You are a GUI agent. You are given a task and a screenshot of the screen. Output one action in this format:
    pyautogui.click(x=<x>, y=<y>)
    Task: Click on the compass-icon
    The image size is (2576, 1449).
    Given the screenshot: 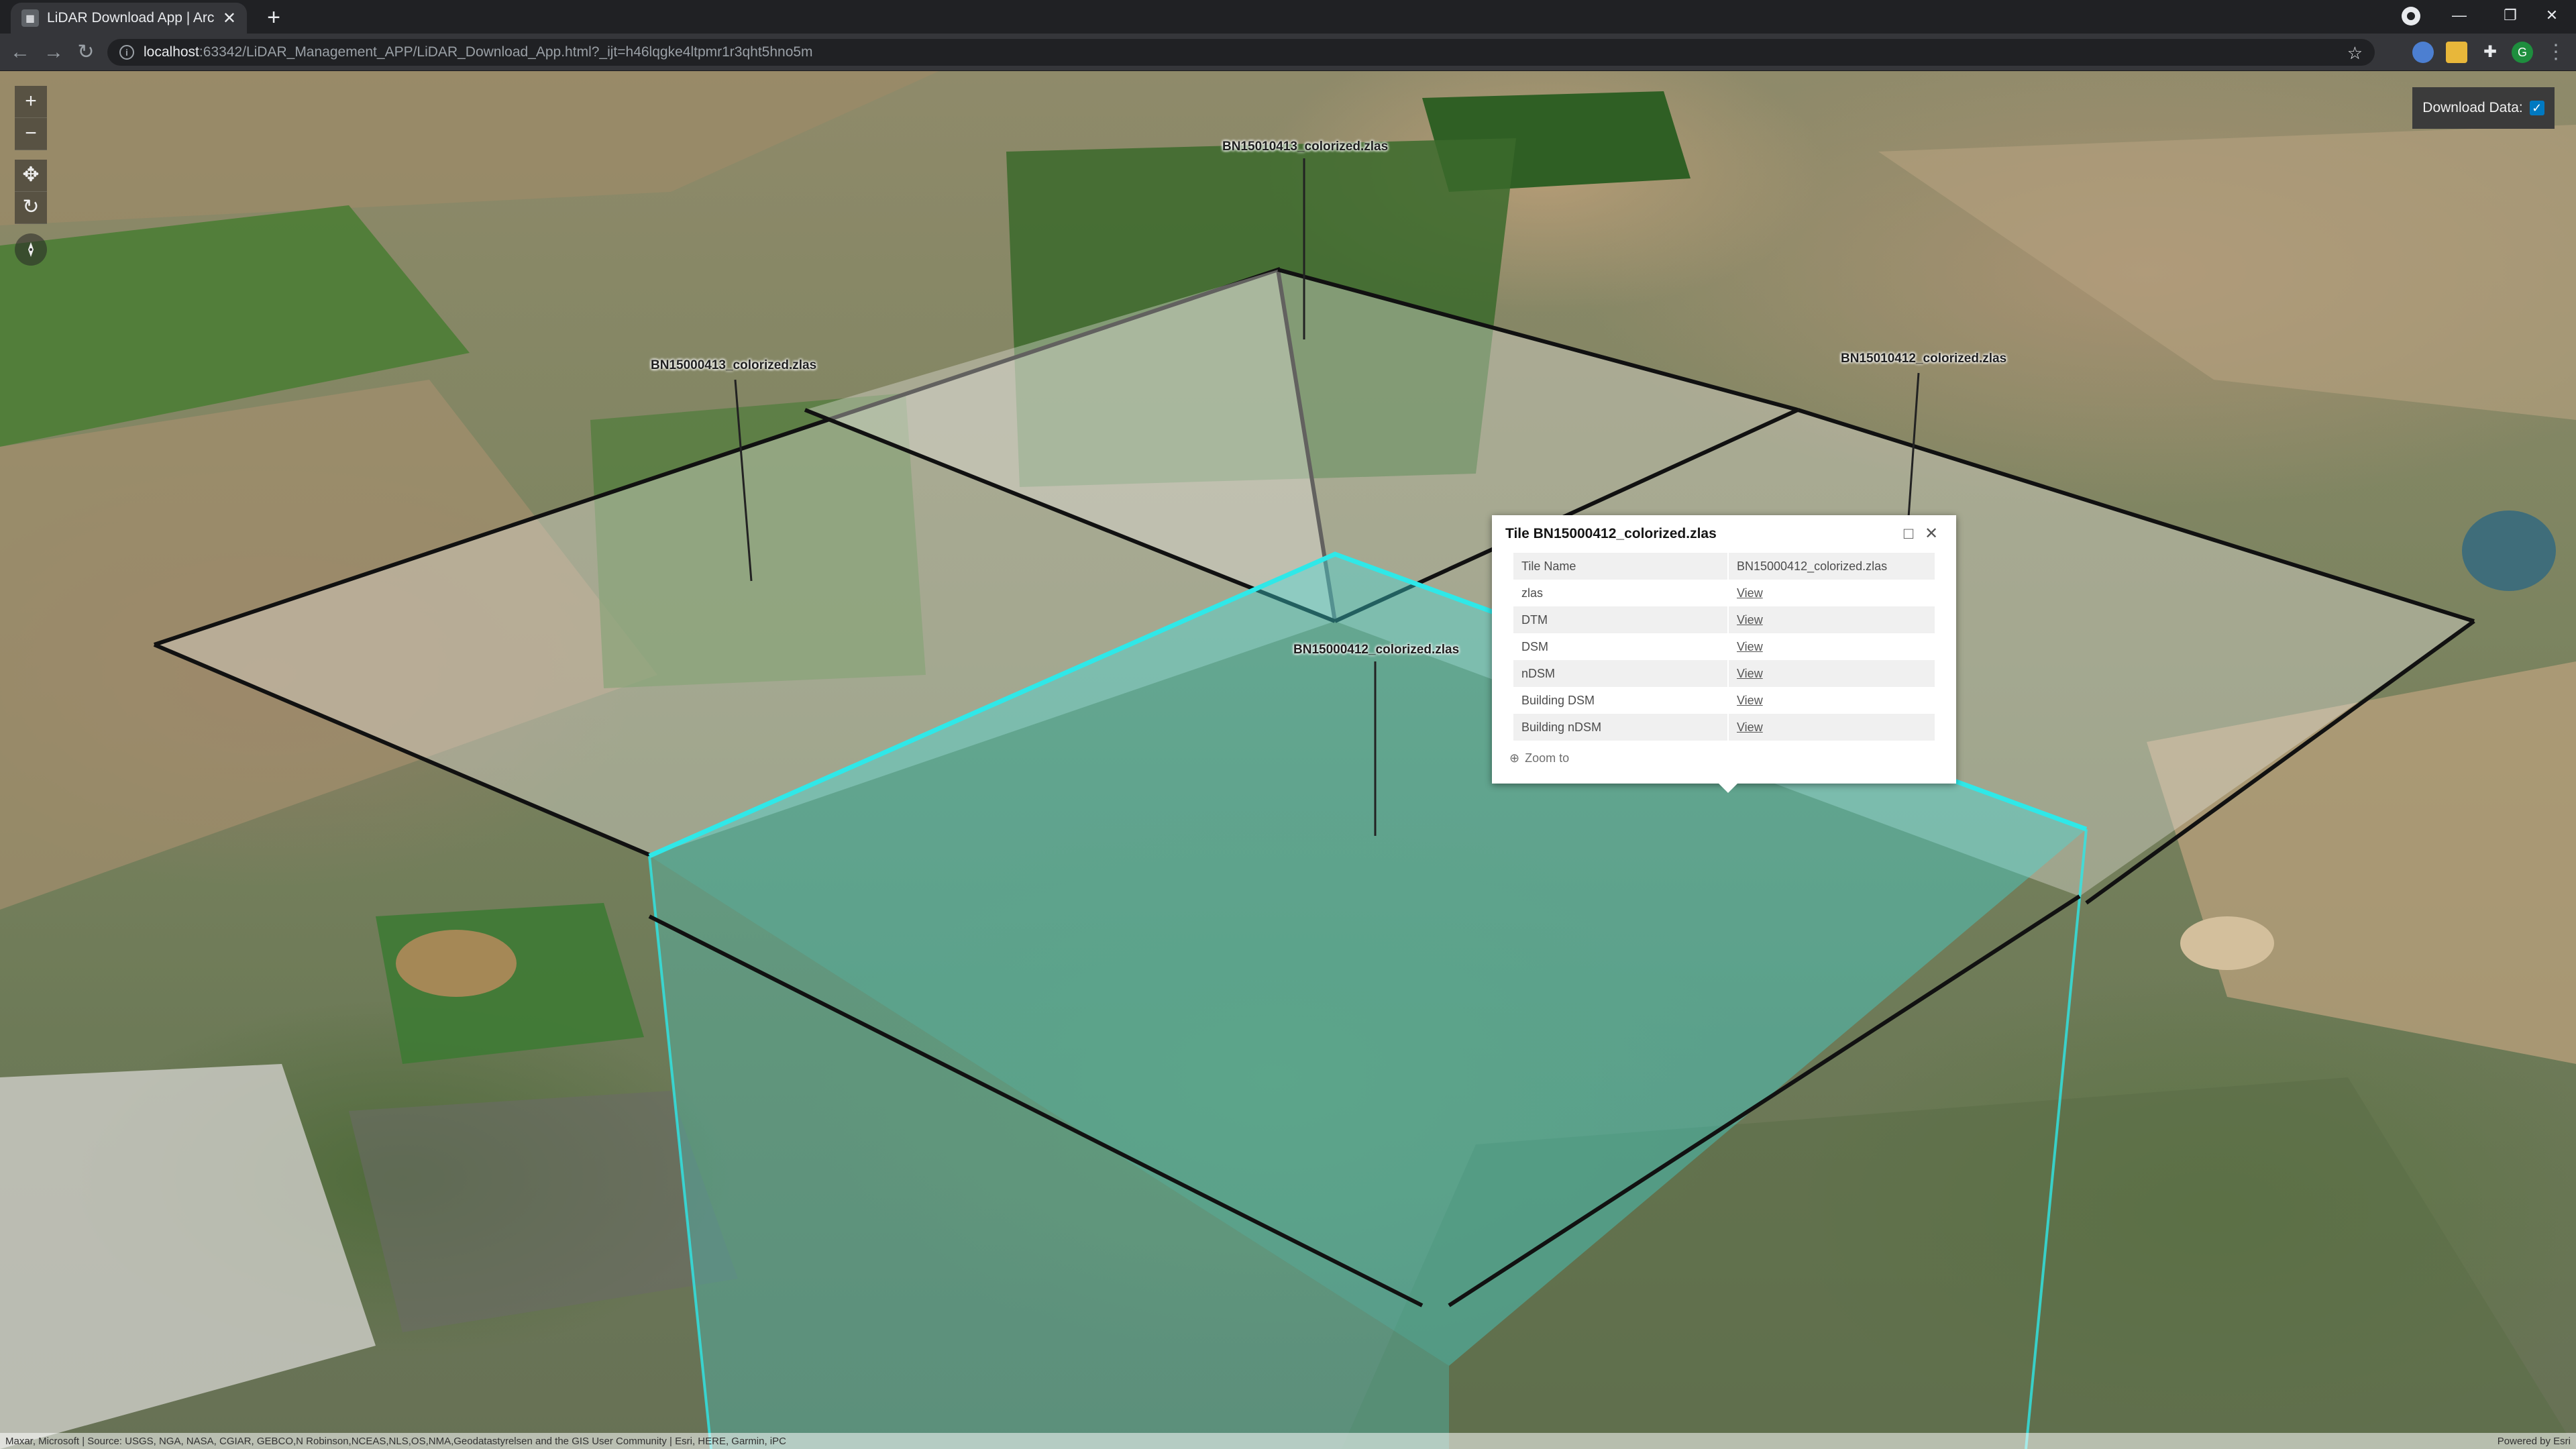 What is the action you would take?
    pyautogui.click(x=31, y=249)
    